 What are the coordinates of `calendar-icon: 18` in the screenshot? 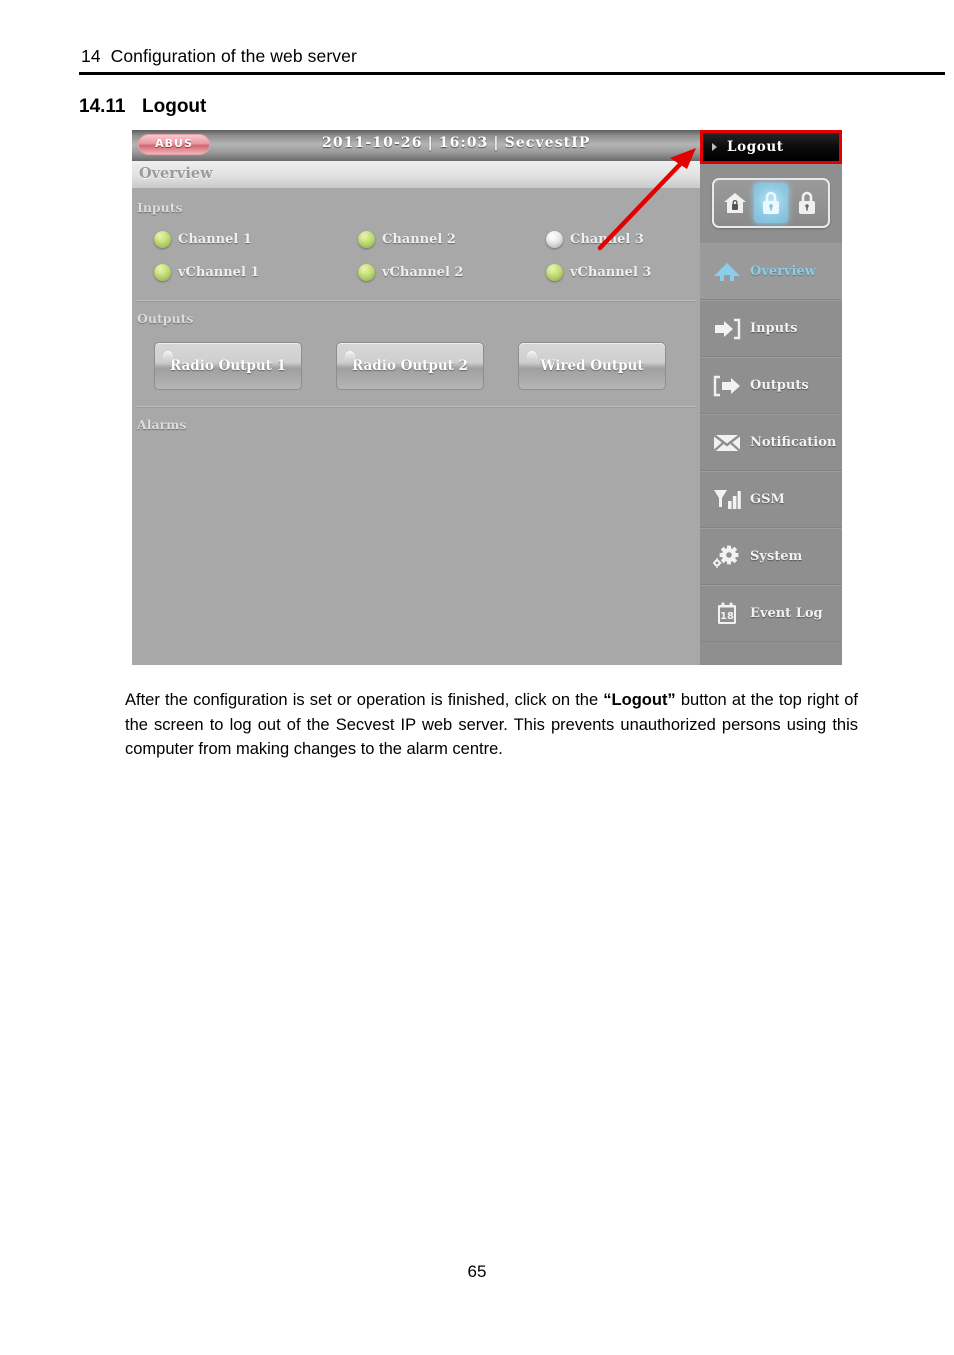 It's located at (727, 614).